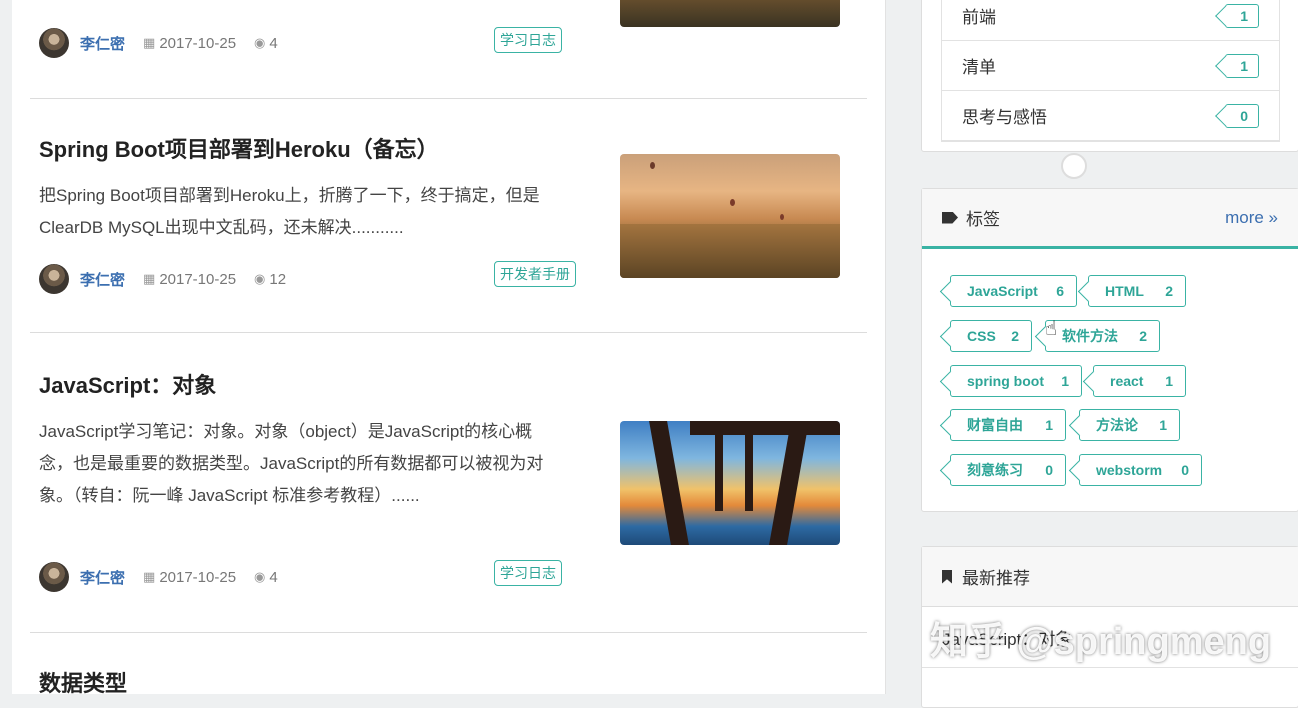  I want to click on article-title: JavaScript：对象, so click(127, 384).